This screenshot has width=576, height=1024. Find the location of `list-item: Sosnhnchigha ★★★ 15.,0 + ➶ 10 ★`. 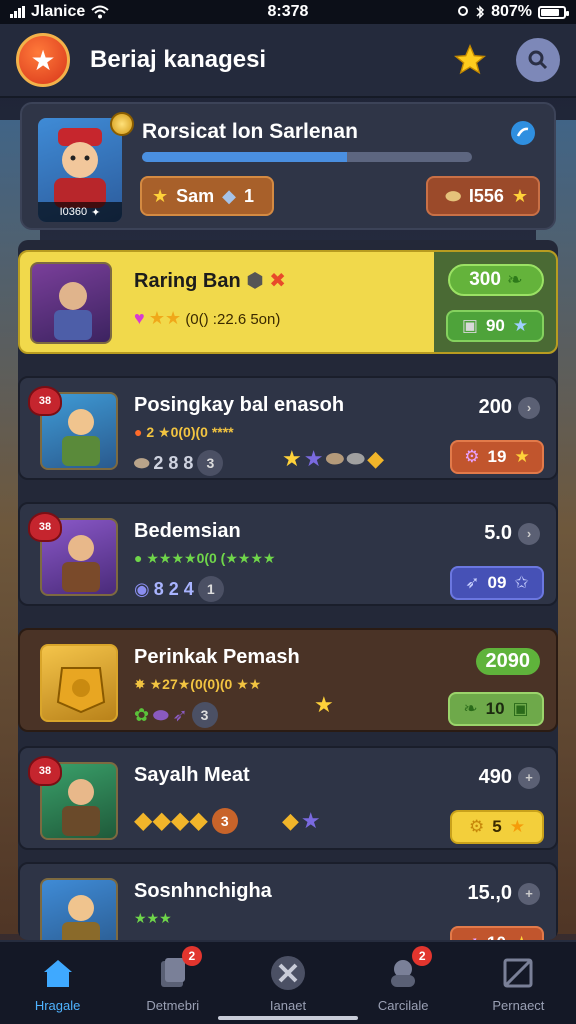

list-item: Sosnhnchigha ★★★ 15.,0 + ➶ 10 ★ is located at coordinates (288, 901).